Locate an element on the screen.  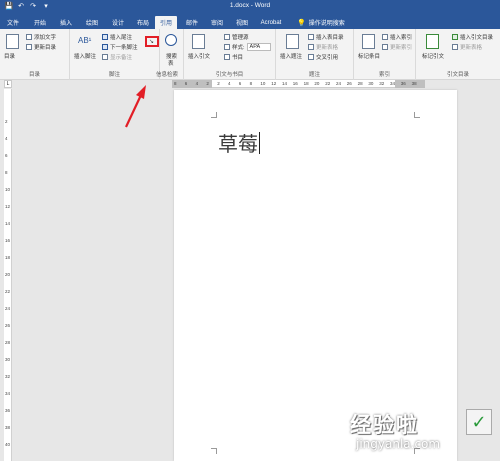
insert-footnote-button: 插入脚注 is located at coordinates (85, 56).